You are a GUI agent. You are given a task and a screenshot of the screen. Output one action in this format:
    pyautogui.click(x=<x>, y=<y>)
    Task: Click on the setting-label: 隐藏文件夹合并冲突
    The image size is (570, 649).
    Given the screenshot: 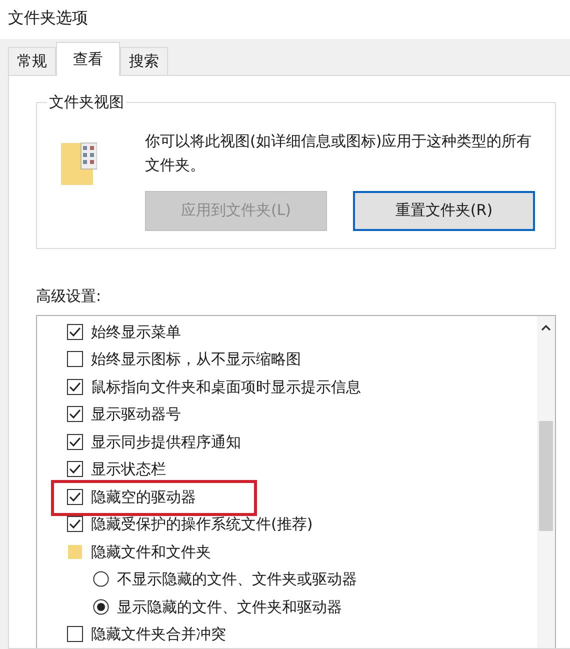 What is the action you would take?
    pyautogui.click(x=158, y=634)
    